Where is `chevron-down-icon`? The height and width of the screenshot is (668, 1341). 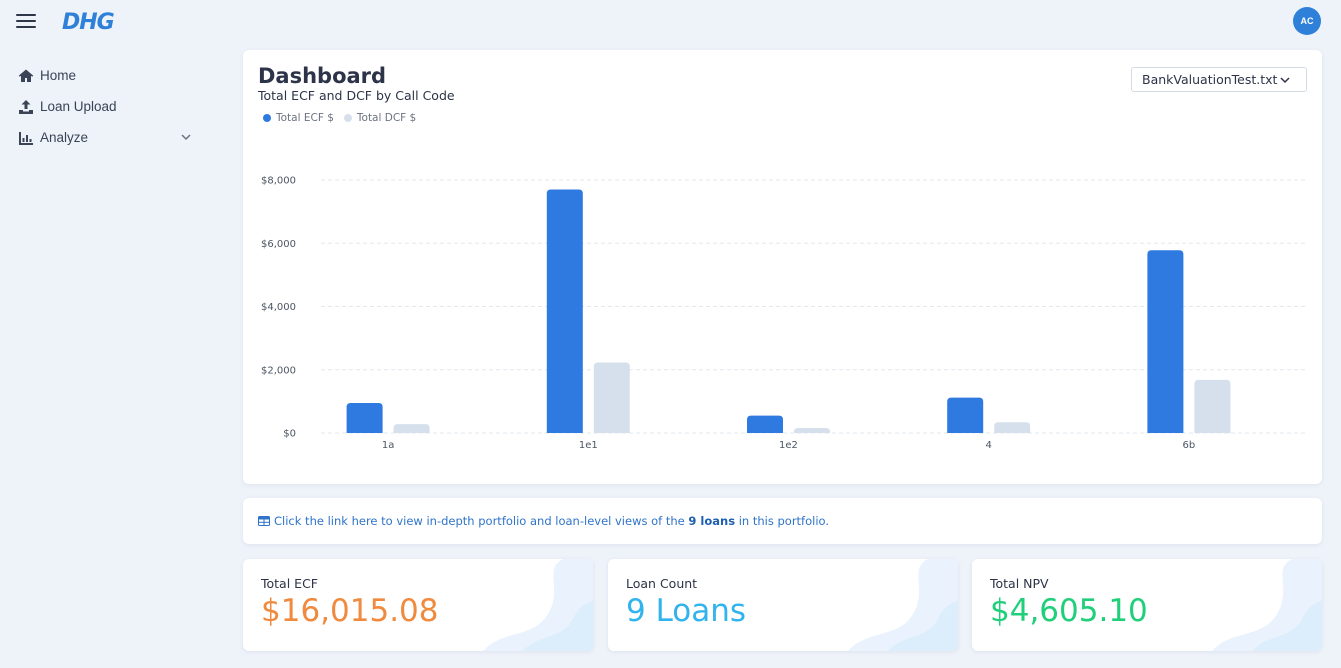 chevron-down-icon is located at coordinates (186, 137).